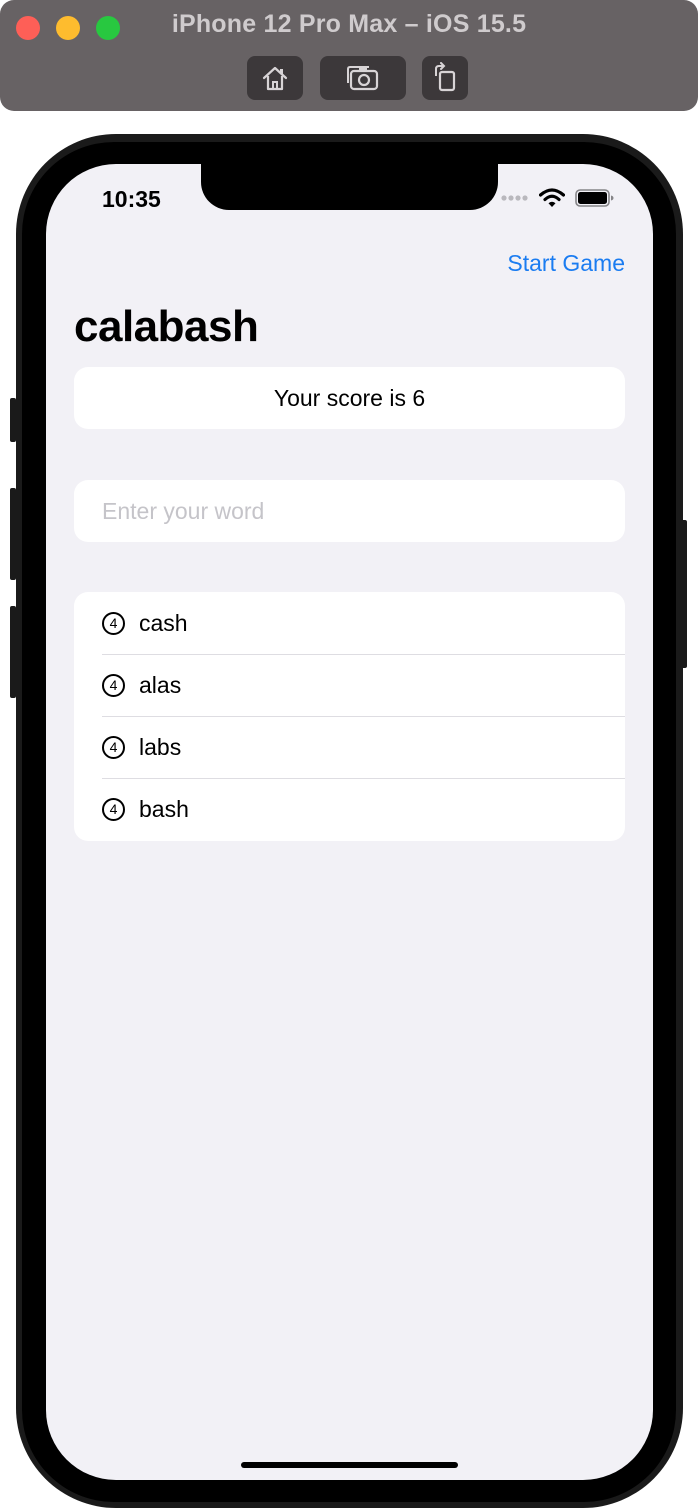 This screenshot has height=1512, width=698. What do you see at coordinates (28, 28) in the screenshot?
I see `close-window-button` at bounding box center [28, 28].